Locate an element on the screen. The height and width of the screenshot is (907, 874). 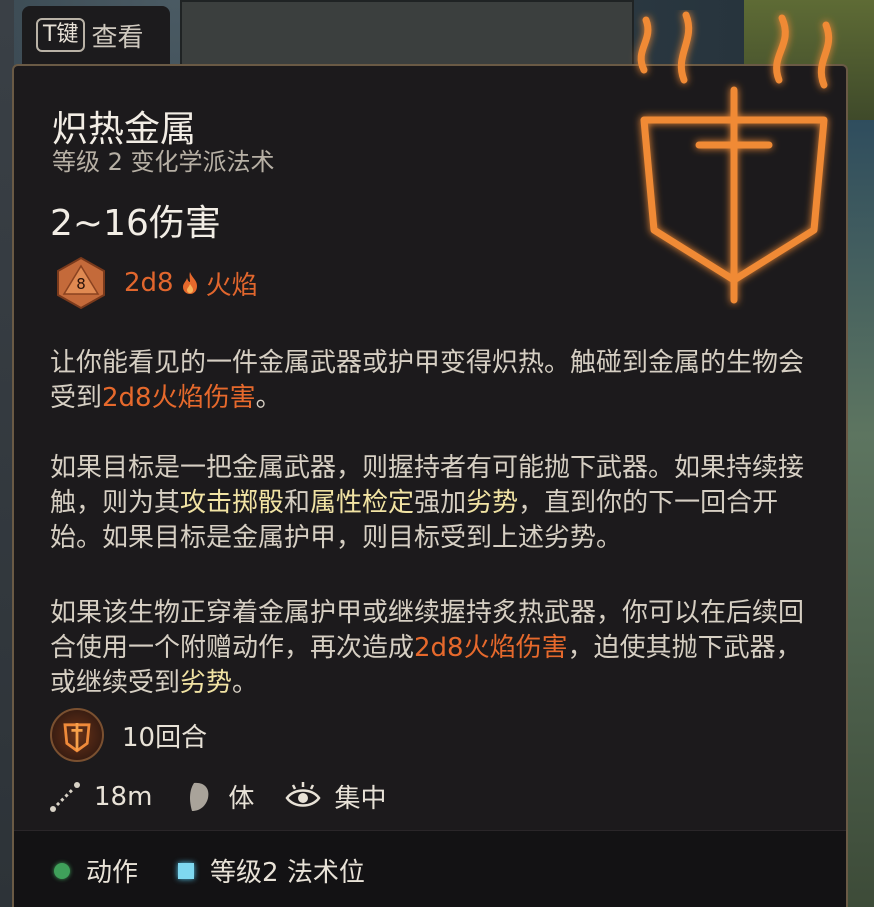
range-value: 18m is located at coordinates (123, 796).